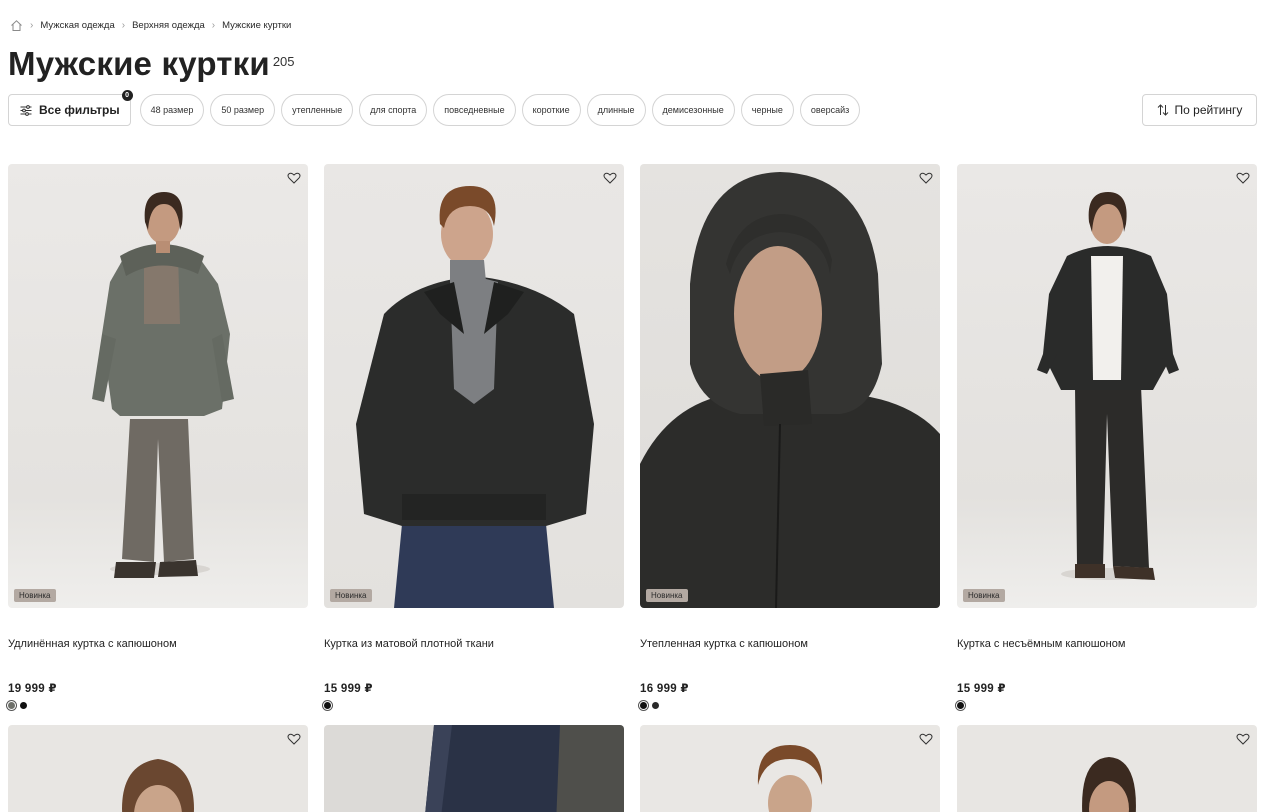 This screenshot has height=812, width=1267. What do you see at coordinates (790, 645) in the screenshot?
I see `product-name: Утепленная куртка с капюшоном` at bounding box center [790, 645].